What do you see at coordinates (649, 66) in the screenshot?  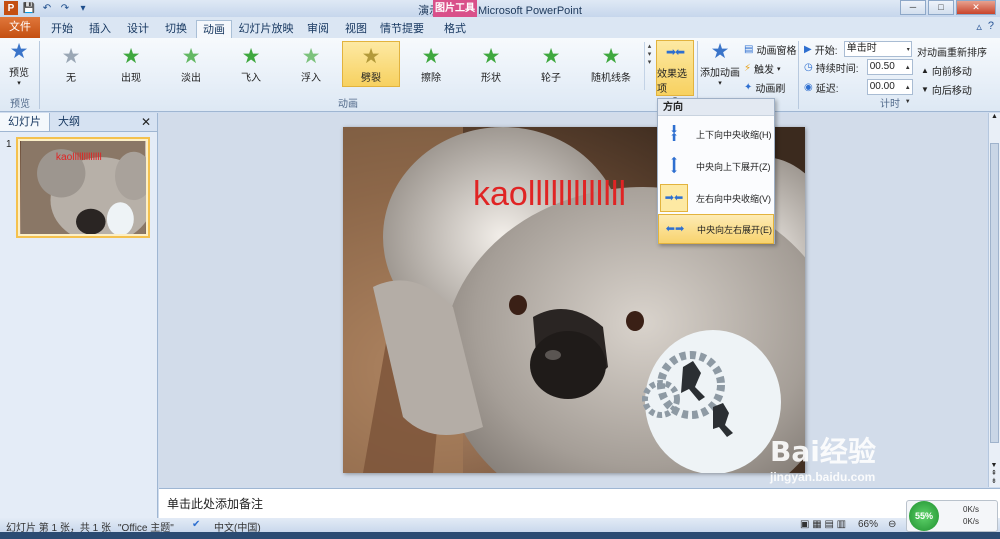 I see `gallery-scroll: ▴ ▾ ▾` at bounding box center [649, 66].